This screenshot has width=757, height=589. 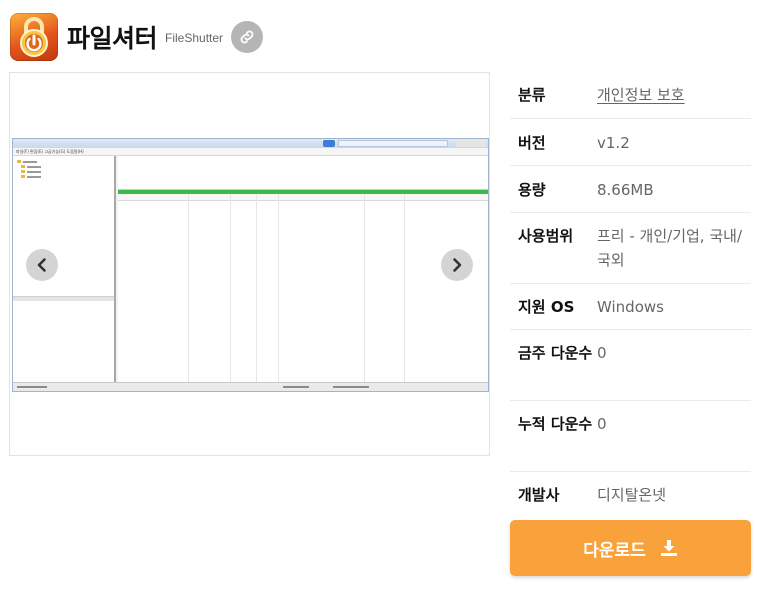 What do you see at coordinates (630, 365) in the screenshot?
I see `info-row-weekly-downloads: 금주 다운수 0` at bounding box center [630, 365].